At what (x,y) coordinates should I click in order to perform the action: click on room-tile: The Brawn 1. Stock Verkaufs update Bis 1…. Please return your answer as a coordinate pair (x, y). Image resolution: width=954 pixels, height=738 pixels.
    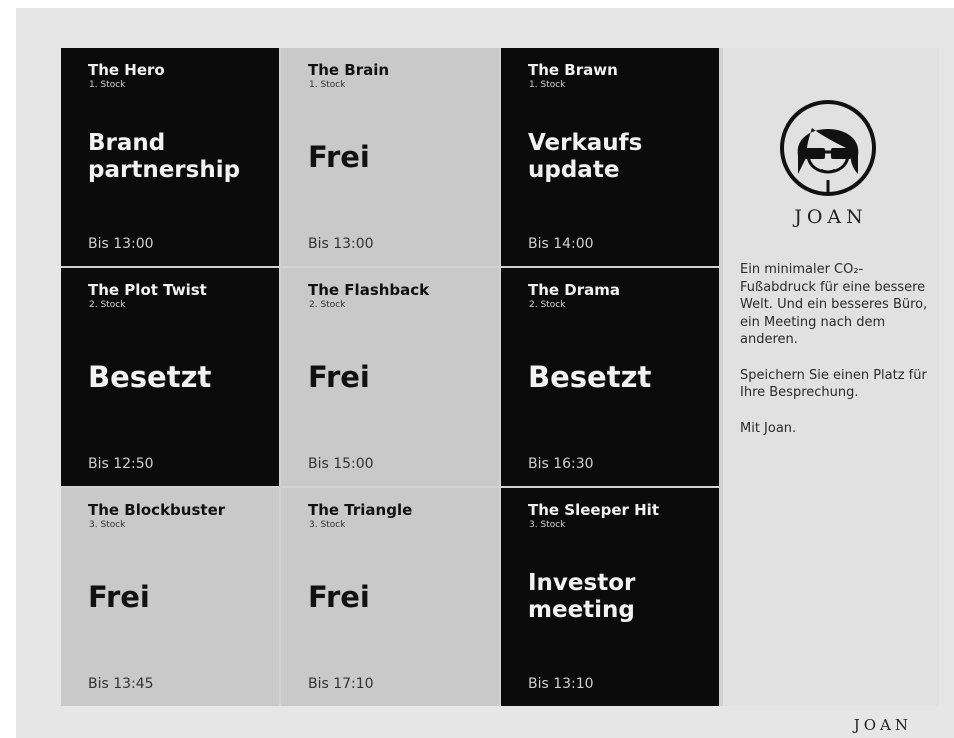
    Looking at the image, I should click on (610, 157).